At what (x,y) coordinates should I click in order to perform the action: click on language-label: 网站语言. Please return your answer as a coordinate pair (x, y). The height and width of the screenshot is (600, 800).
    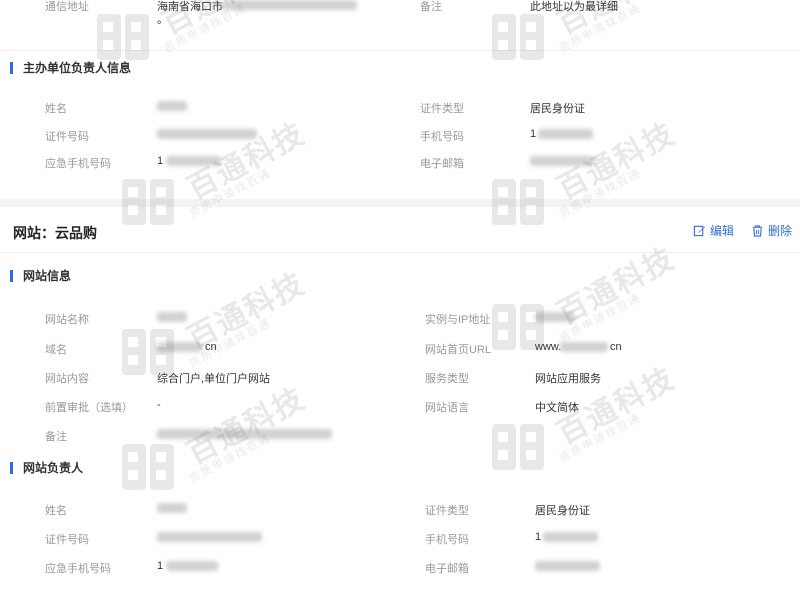
    Looking at the image, I should click on (447, 408).